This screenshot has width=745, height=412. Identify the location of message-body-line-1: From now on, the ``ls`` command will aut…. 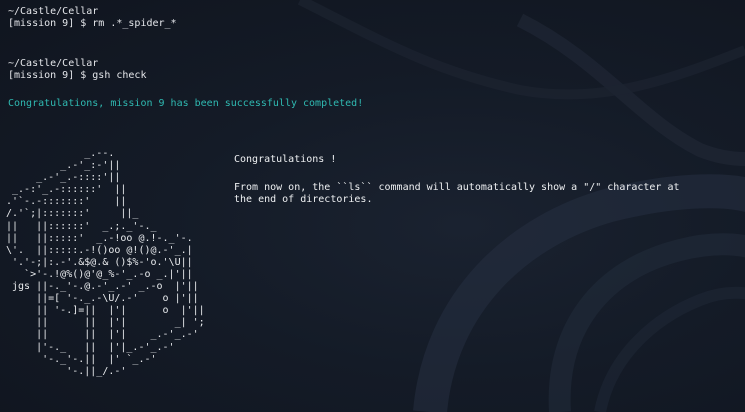
(457, 187).